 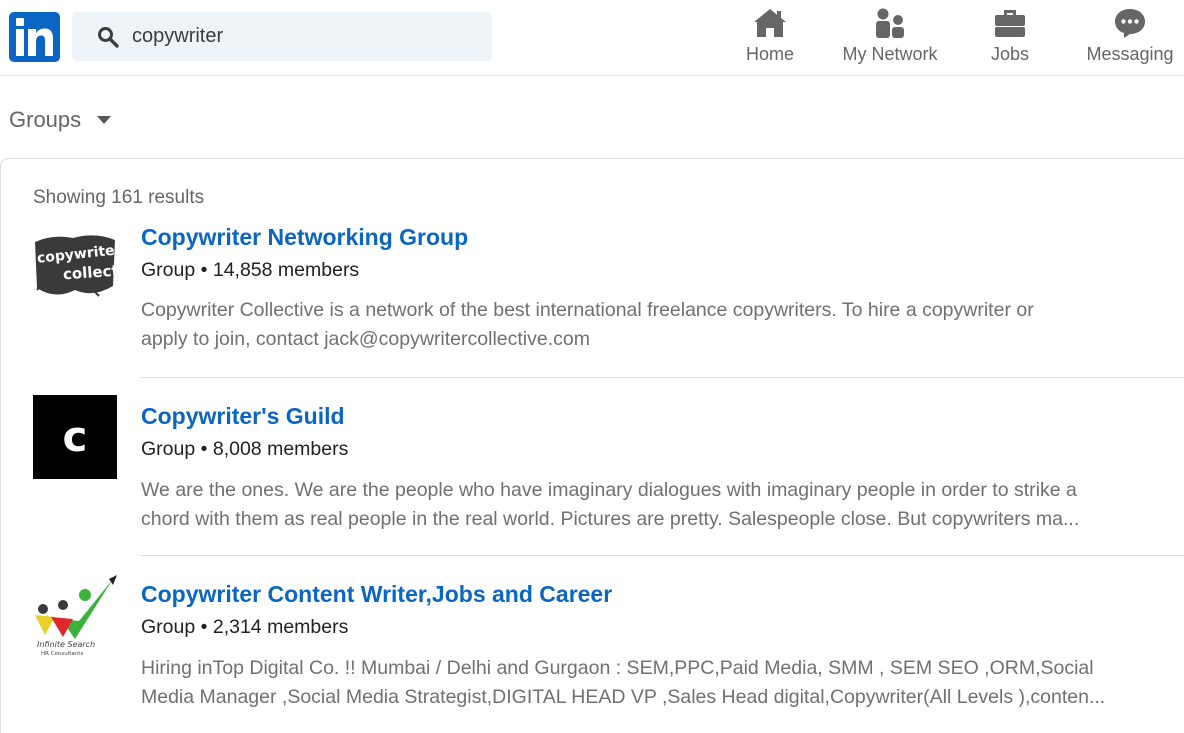 What do you see at coordinates (45, 119) in the screenshot?
I see `filter-label: Groups` at bounding box center [45, 119].